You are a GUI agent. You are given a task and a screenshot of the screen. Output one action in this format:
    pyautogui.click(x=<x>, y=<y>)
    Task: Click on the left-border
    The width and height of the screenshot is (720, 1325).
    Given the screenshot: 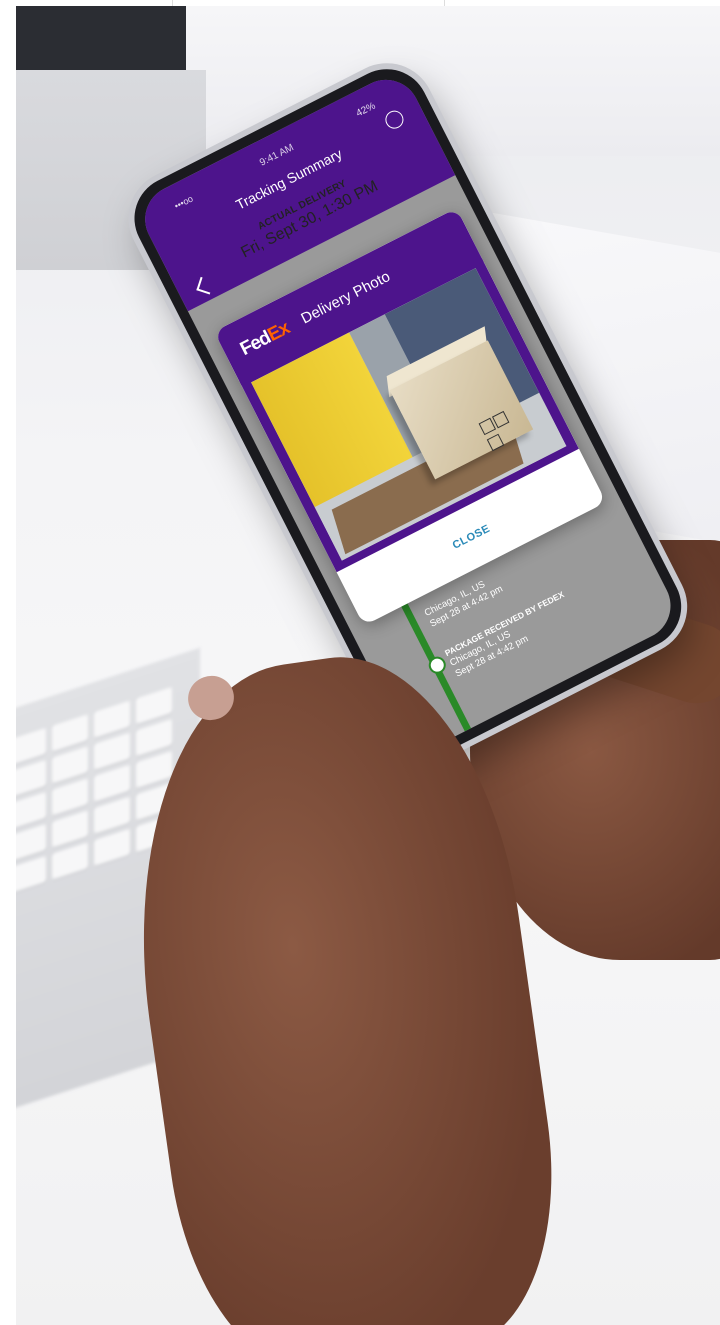 What is the action you would take?
    pyautogui.click(x=8, y=662)
    